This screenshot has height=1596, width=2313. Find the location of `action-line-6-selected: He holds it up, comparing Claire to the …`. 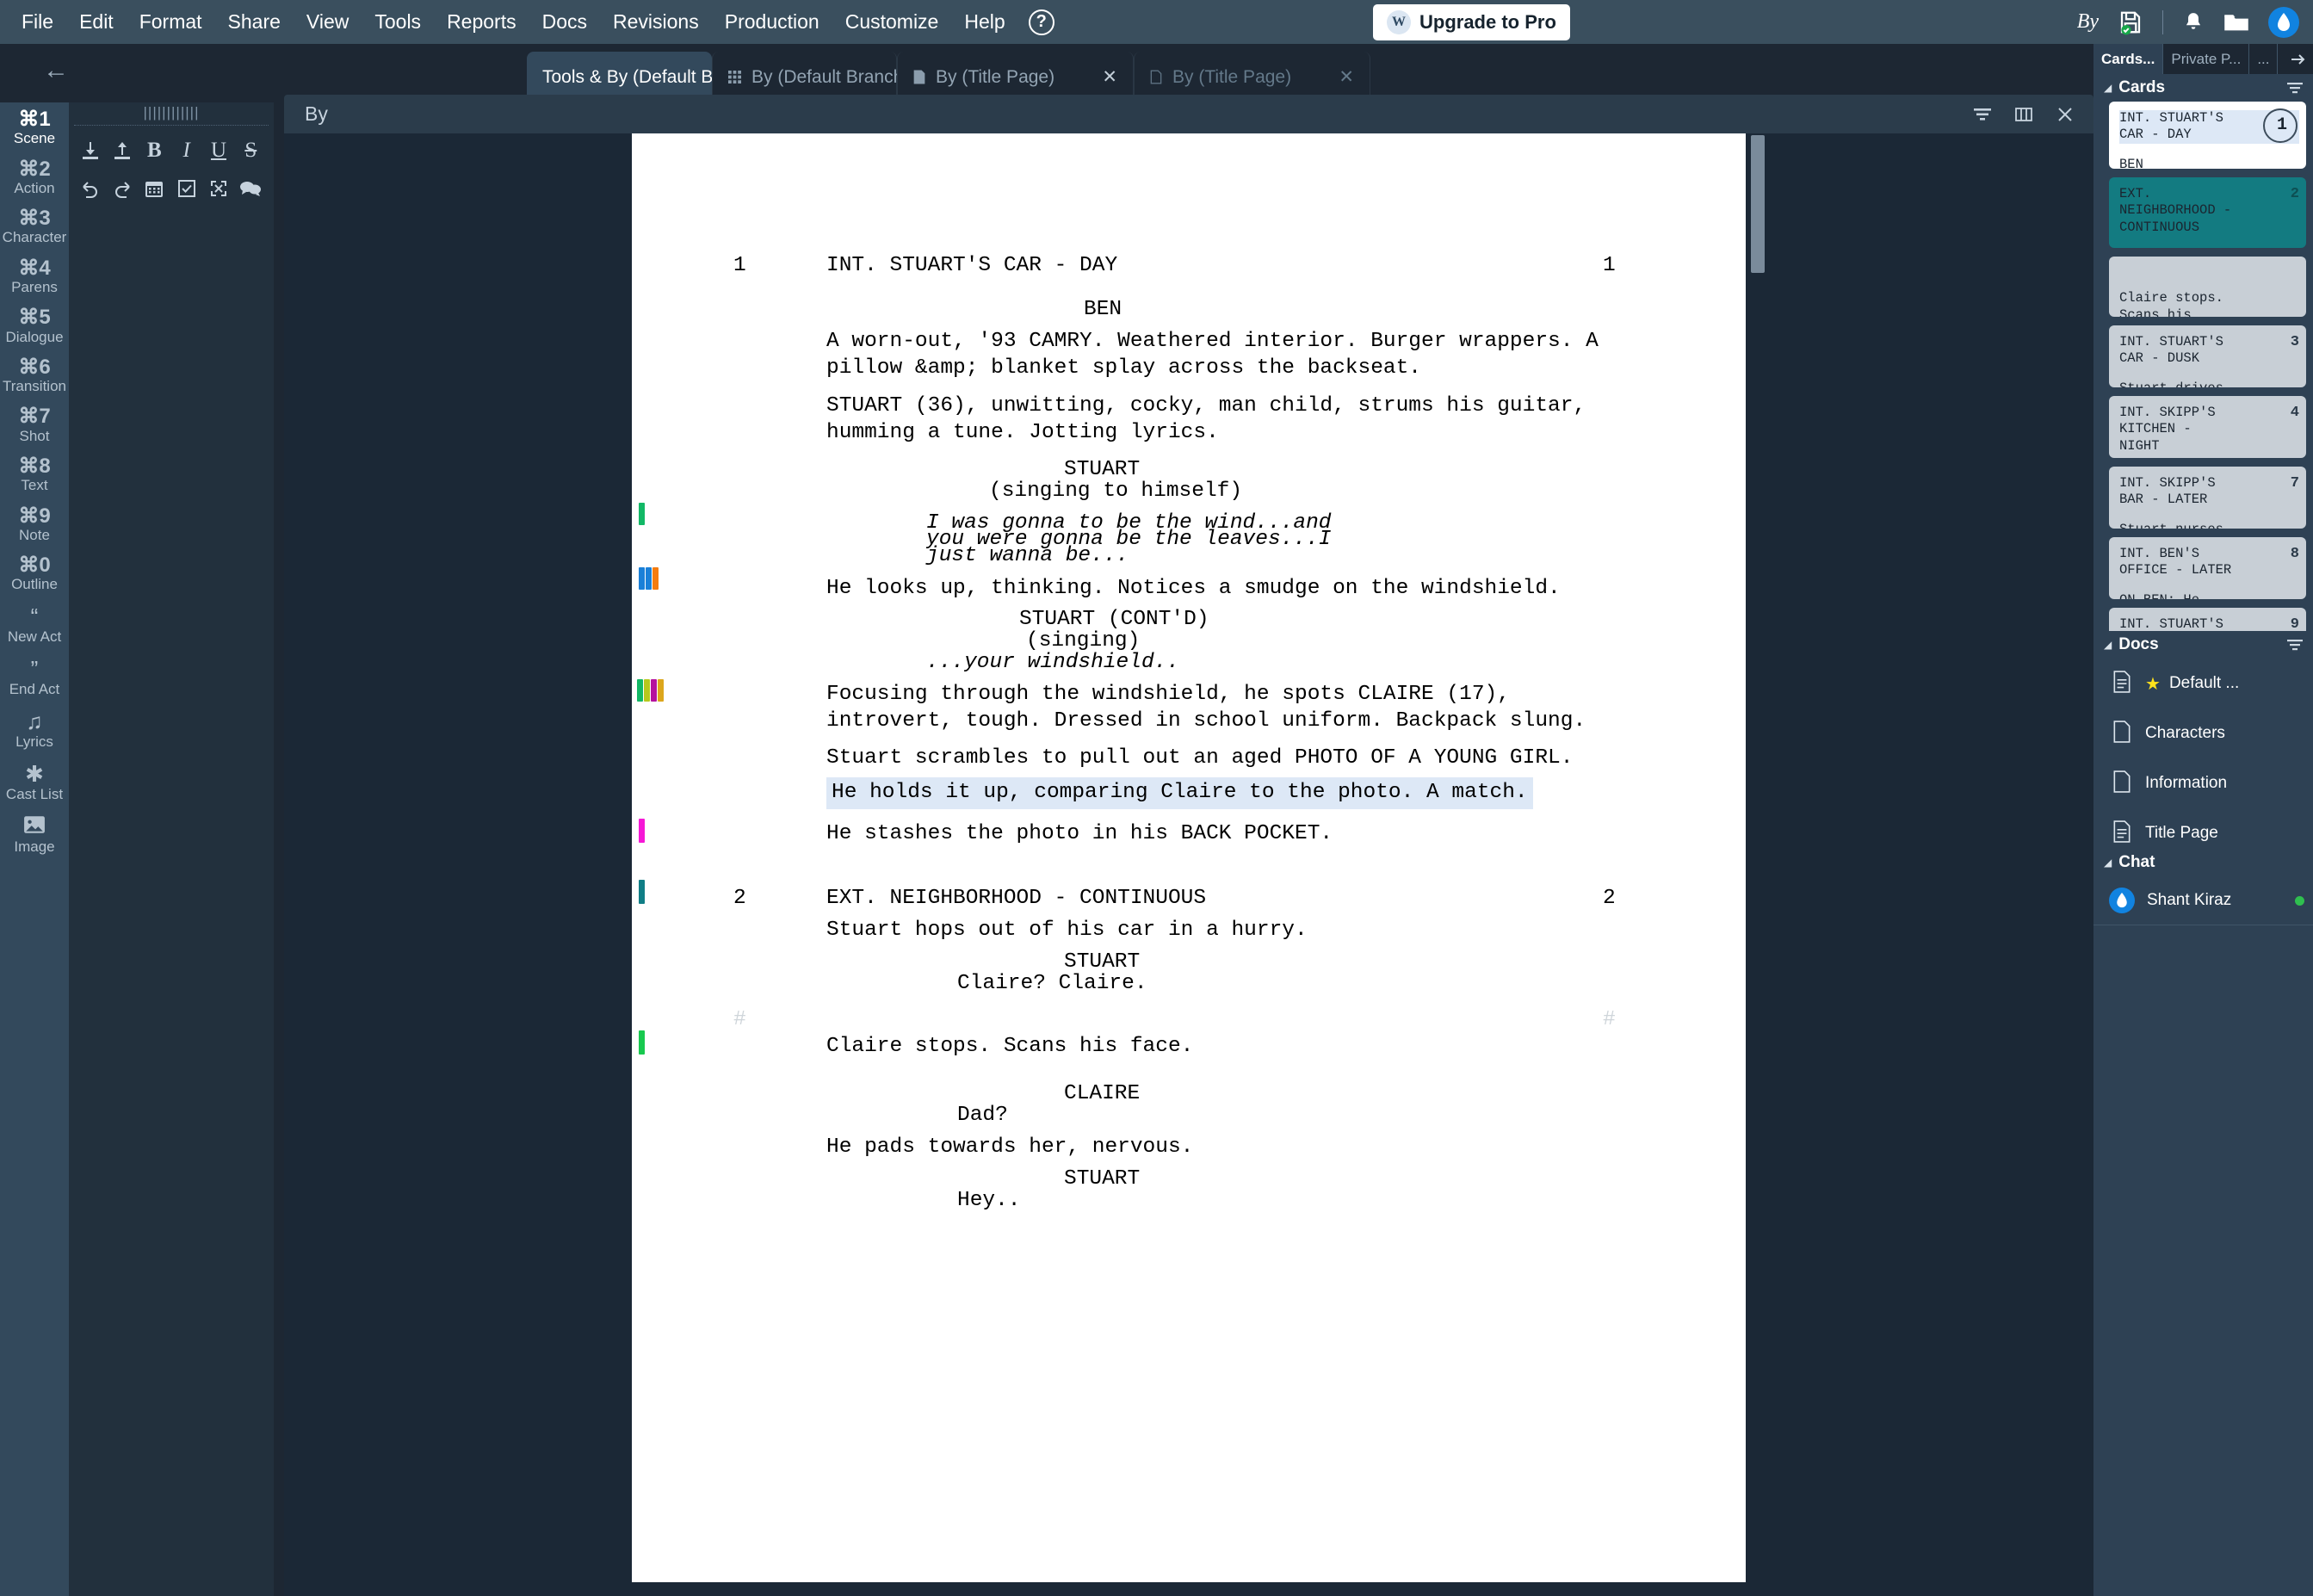

action-line-6-selected: He holds it up, comparing Claire to the … is located at coordinates (1179, 793).